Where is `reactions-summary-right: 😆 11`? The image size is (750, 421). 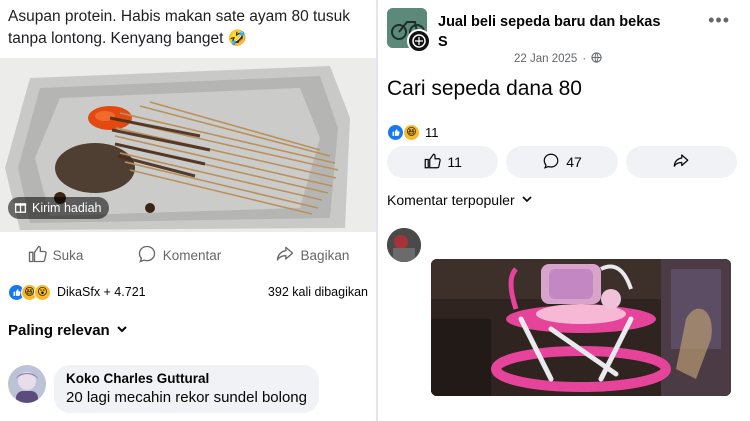 reactions-summary-right: 😆 11 is located at coordinates (413, 132).